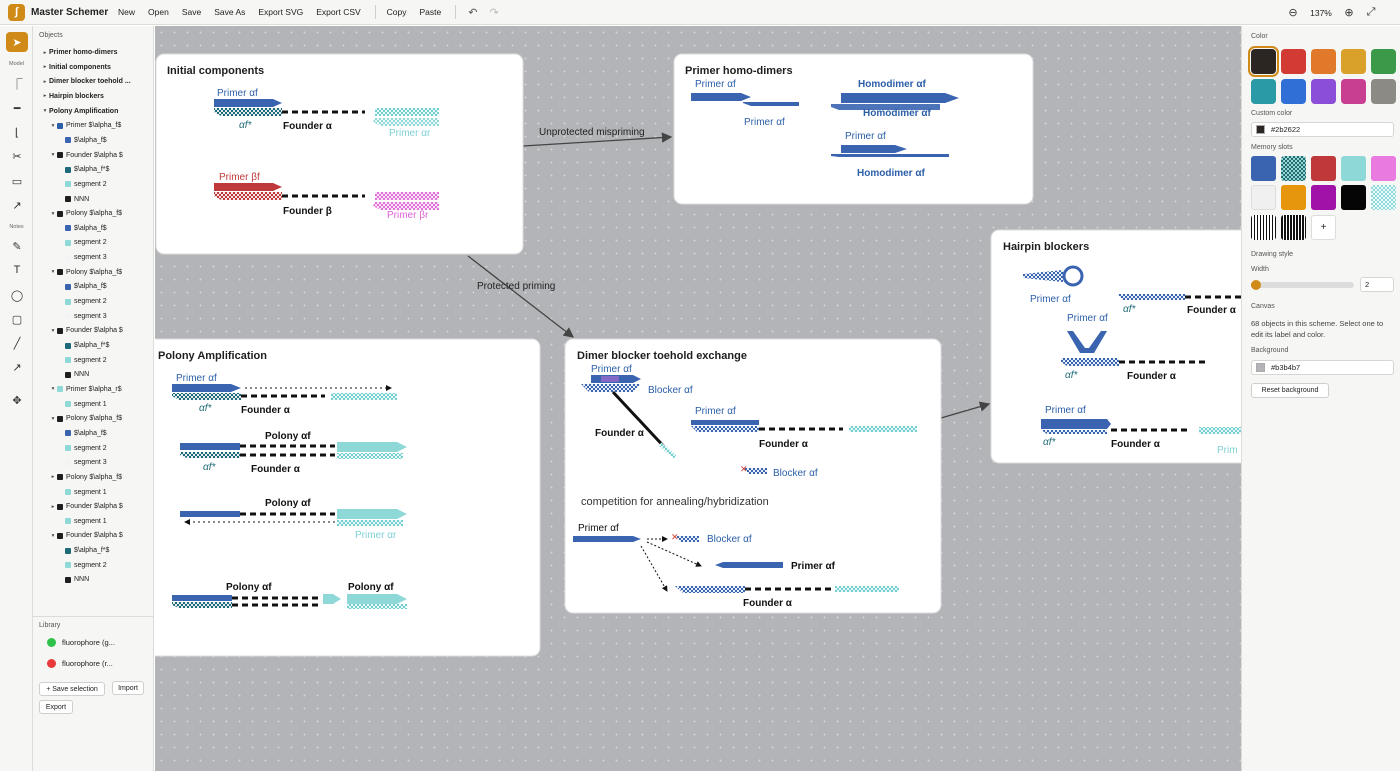 The image size is (1400, 771). I want to click on select-tool-icon: ➤, so click(17, 42).